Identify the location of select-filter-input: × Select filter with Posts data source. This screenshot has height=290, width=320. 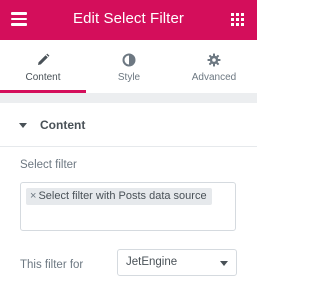
(128, 206).